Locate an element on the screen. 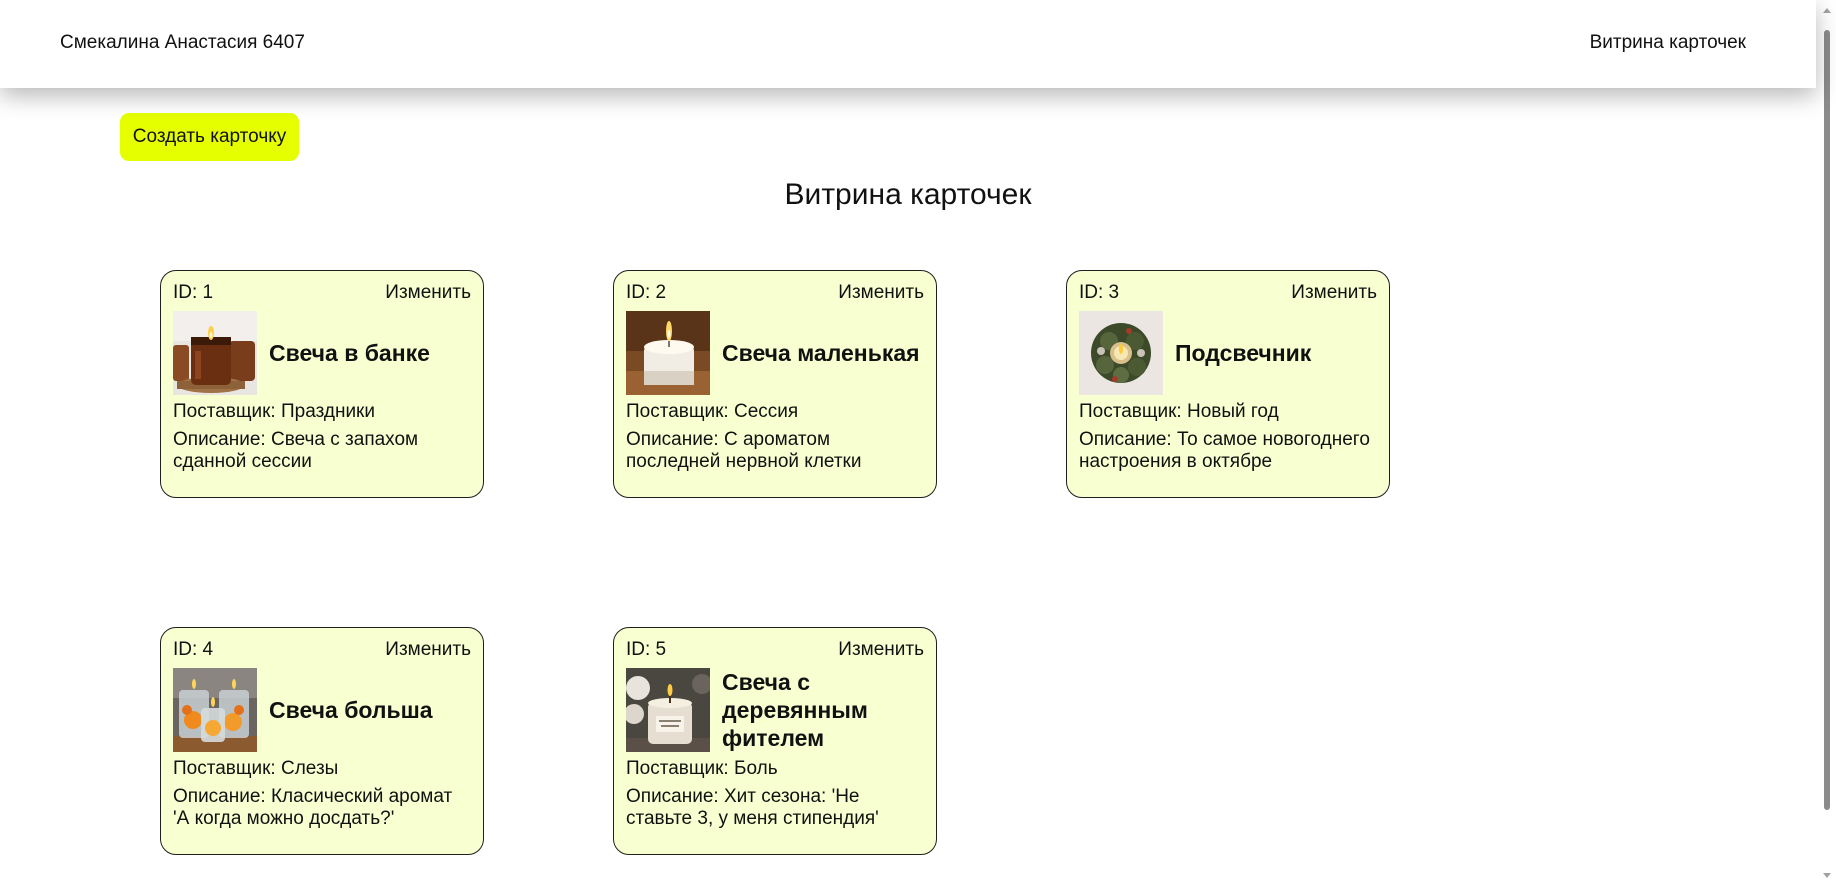  card-title: Свеча в банке is located at coordinates (349, 353).